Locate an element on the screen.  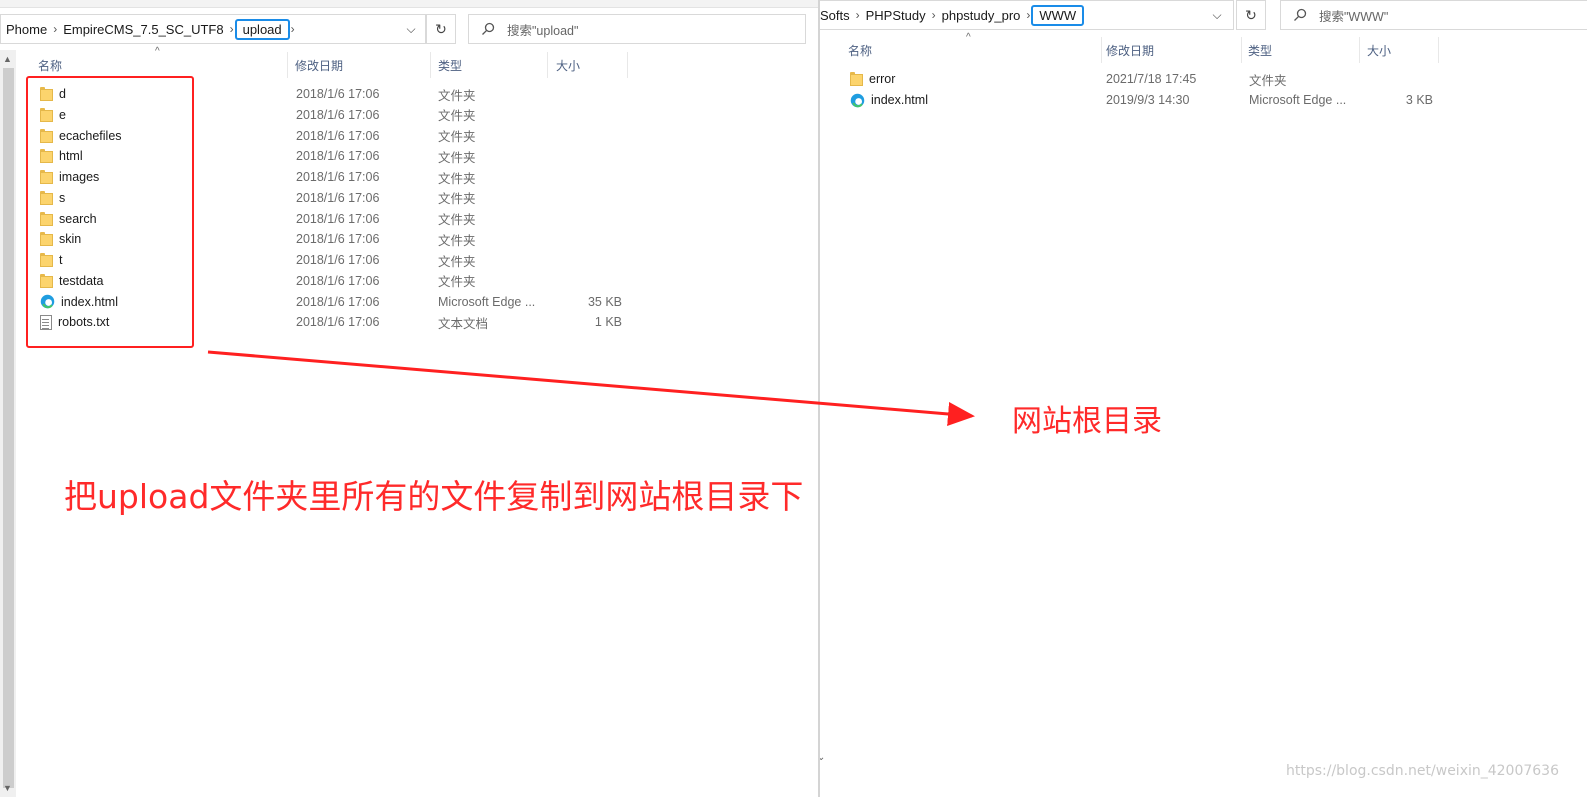
file-size: 35 KB is located at coordinates (604, 301).